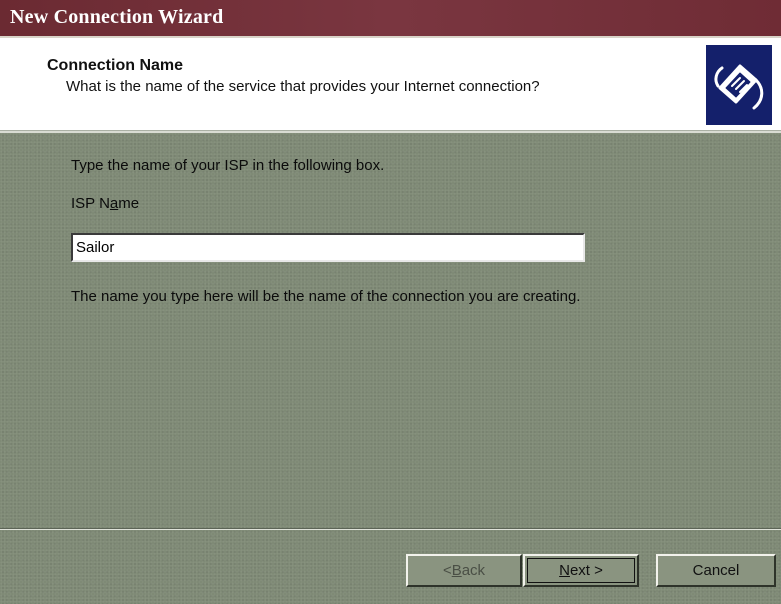  I want to click on next-button-accelerator: N, so click(564, 570).